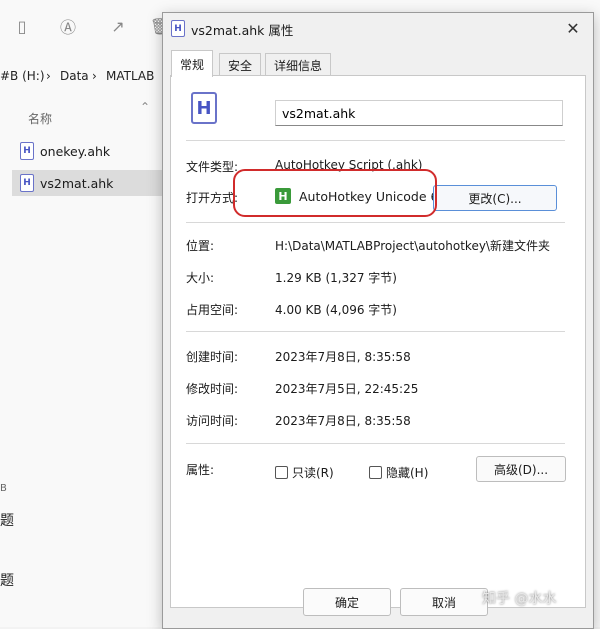 The image size is (600, 629). Describe the element at coordinates (200, 278) in the screenshot. I see `size-label: 大小:` at that location.